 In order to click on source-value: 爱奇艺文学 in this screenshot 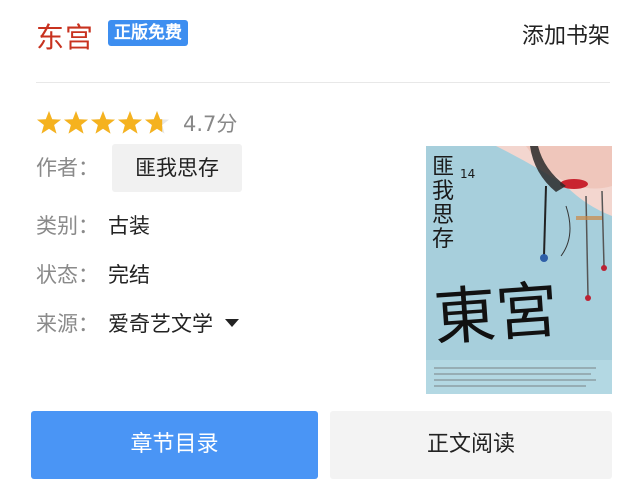, I will do `click(160, 324)`.